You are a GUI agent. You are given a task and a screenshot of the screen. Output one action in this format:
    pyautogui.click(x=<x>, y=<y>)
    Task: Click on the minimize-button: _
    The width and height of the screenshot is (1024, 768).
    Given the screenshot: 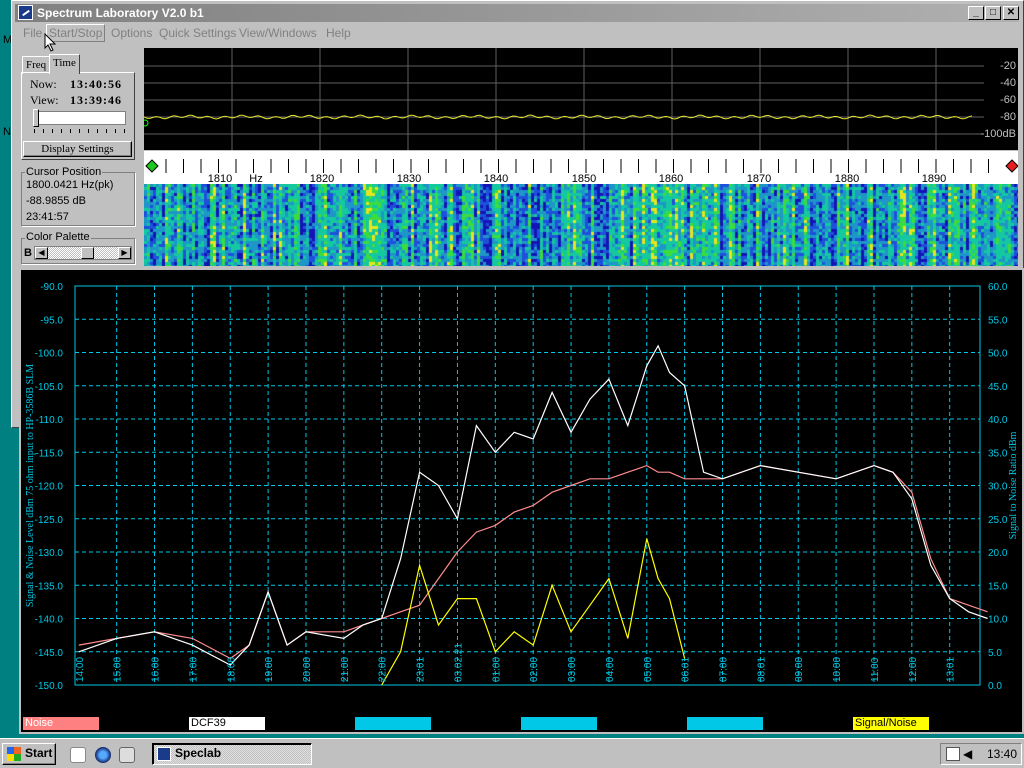 What is the action you would take?
    pyautogui.click(x=976, y=13)
    